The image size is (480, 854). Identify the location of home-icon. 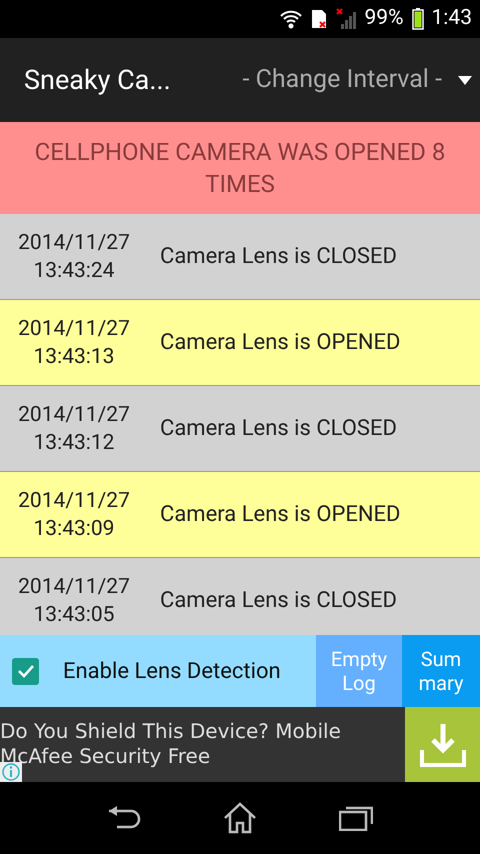
(240, 818).